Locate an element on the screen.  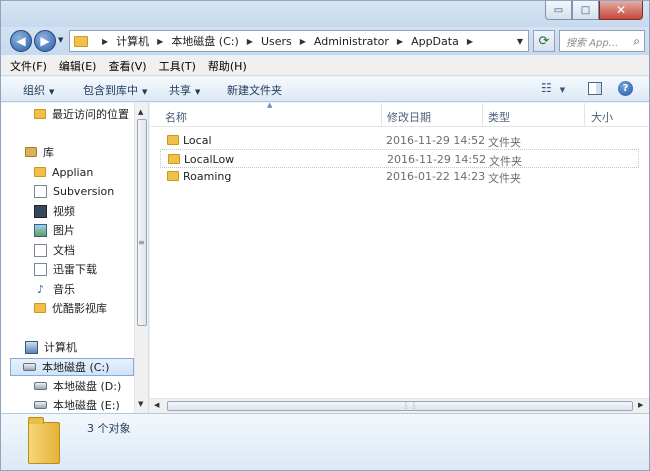
nav-item-library: 图片 is located at coordinates (54, 230).